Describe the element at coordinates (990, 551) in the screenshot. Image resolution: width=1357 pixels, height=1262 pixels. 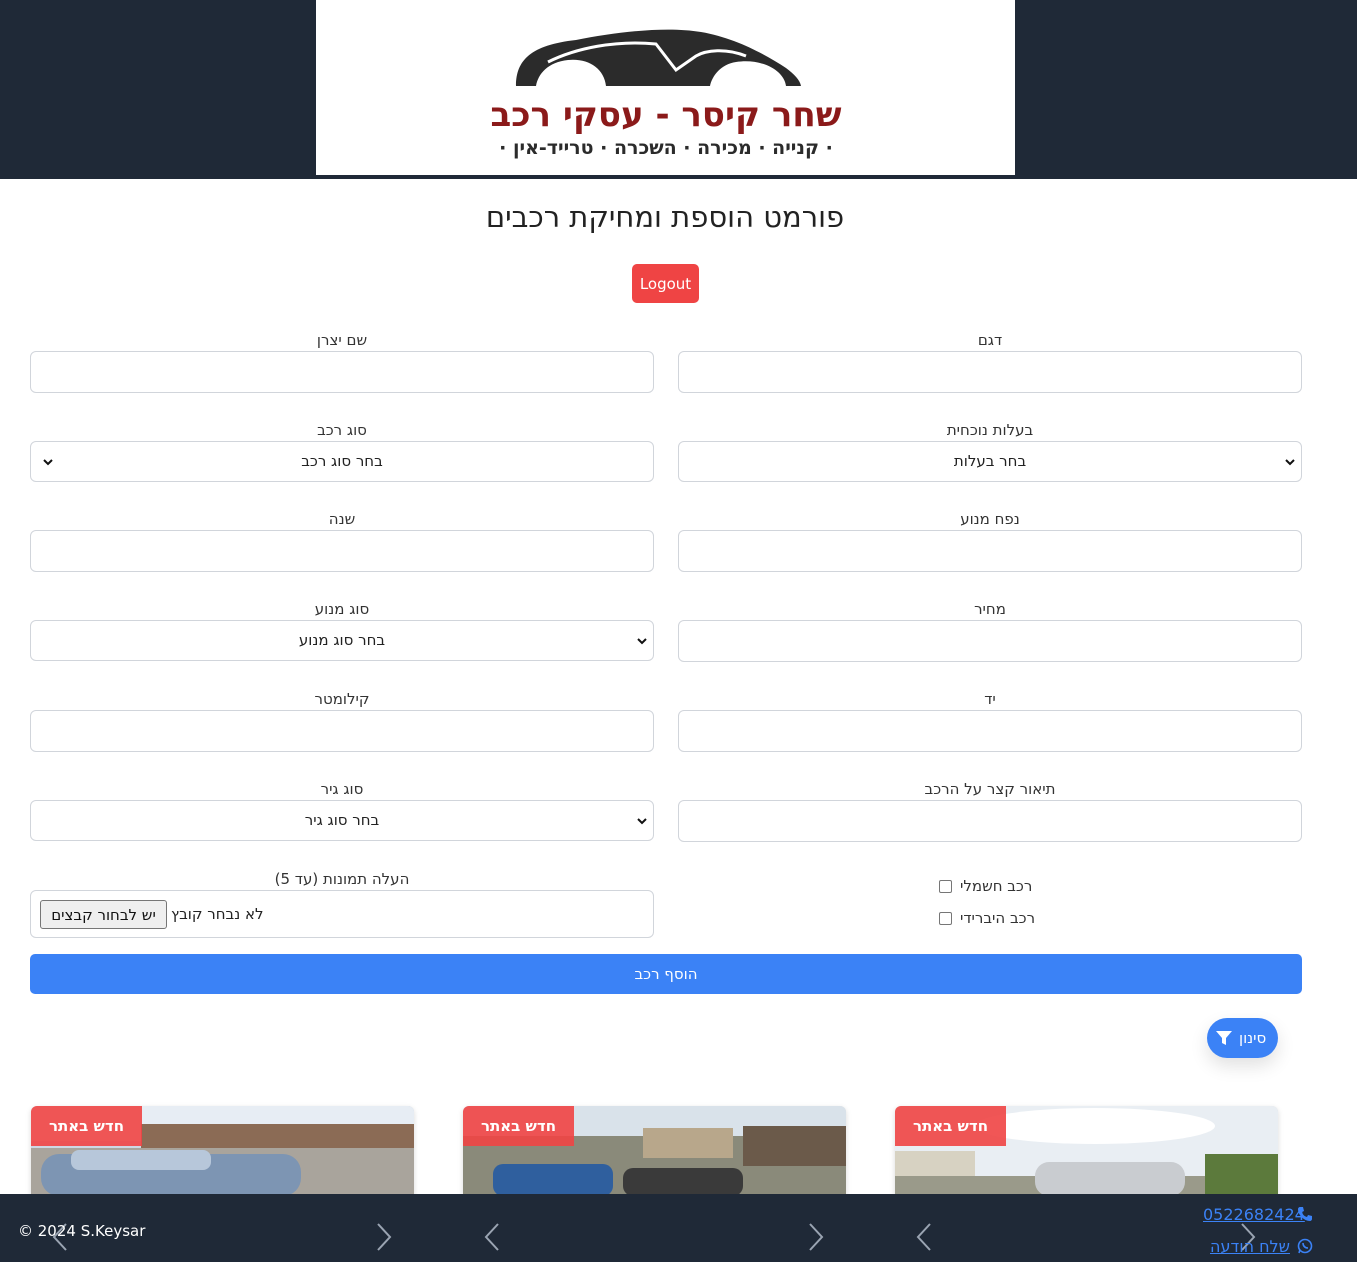
I see `engine-volume-input` at that location.